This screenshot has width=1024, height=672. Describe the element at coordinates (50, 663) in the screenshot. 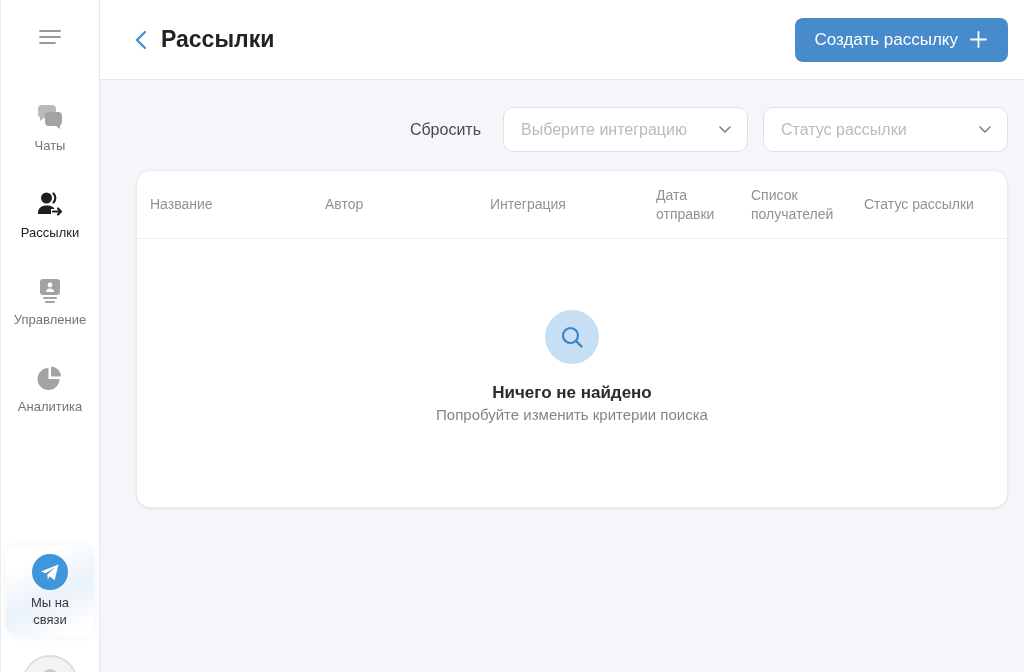

I see `avatar-icon` at that location.